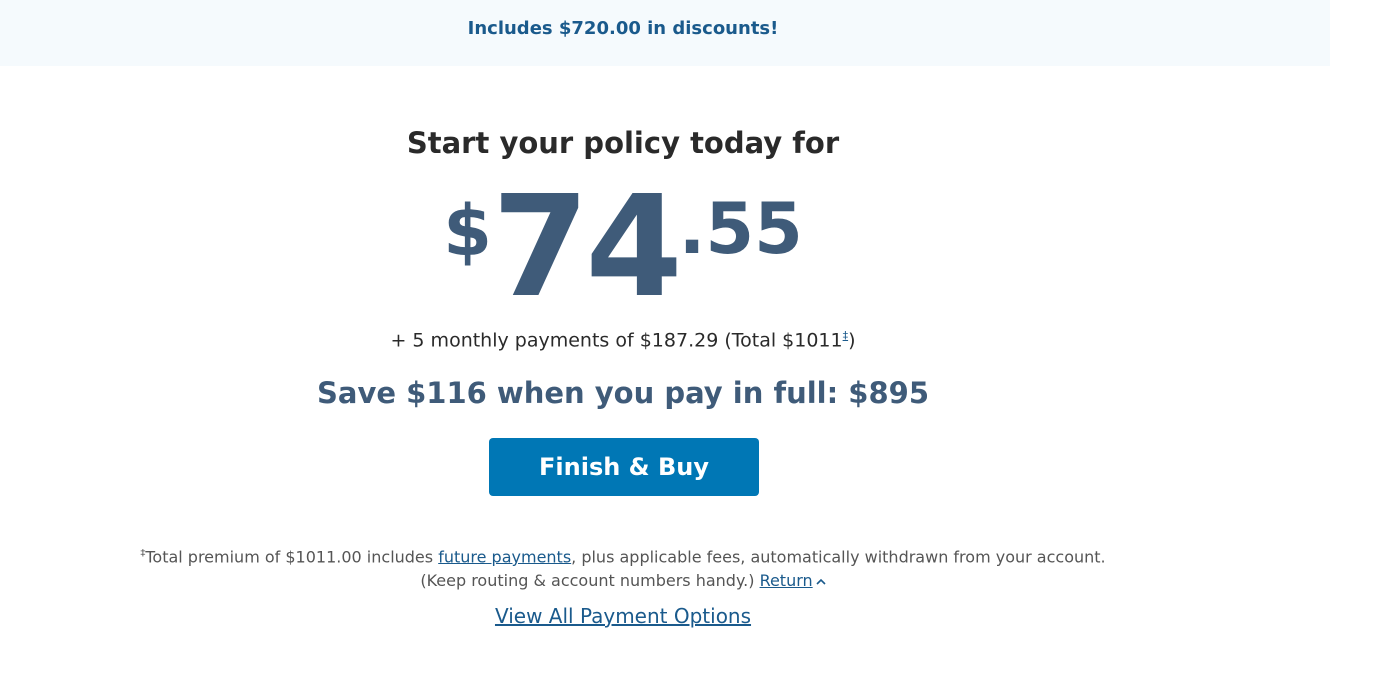  I want to click on price-currency: $, so click(467, 231).